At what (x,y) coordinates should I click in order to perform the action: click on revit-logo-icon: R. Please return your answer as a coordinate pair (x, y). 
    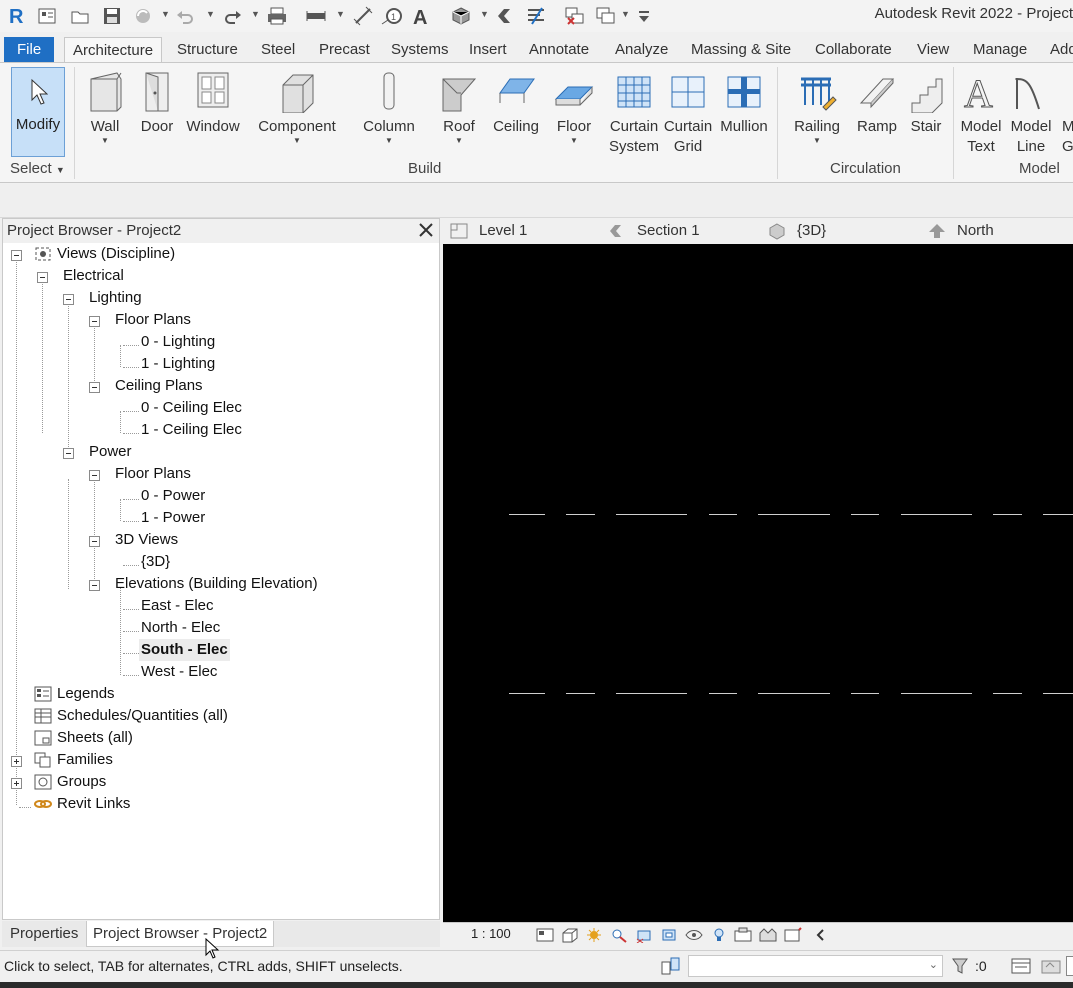
    Looking at the image, I should click on (17, 16).